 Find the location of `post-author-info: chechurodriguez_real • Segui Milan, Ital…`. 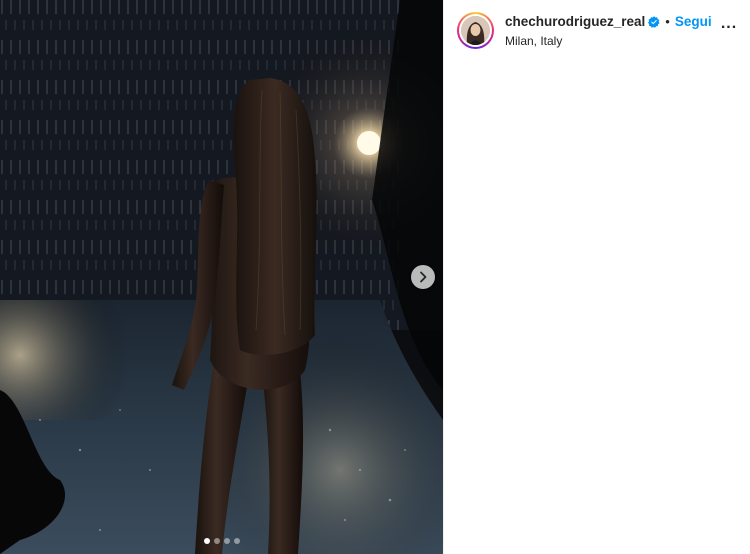

post-author-info: chechurodriguez_real • Segui Milan, Ital… is located at coordinates (611, 31).